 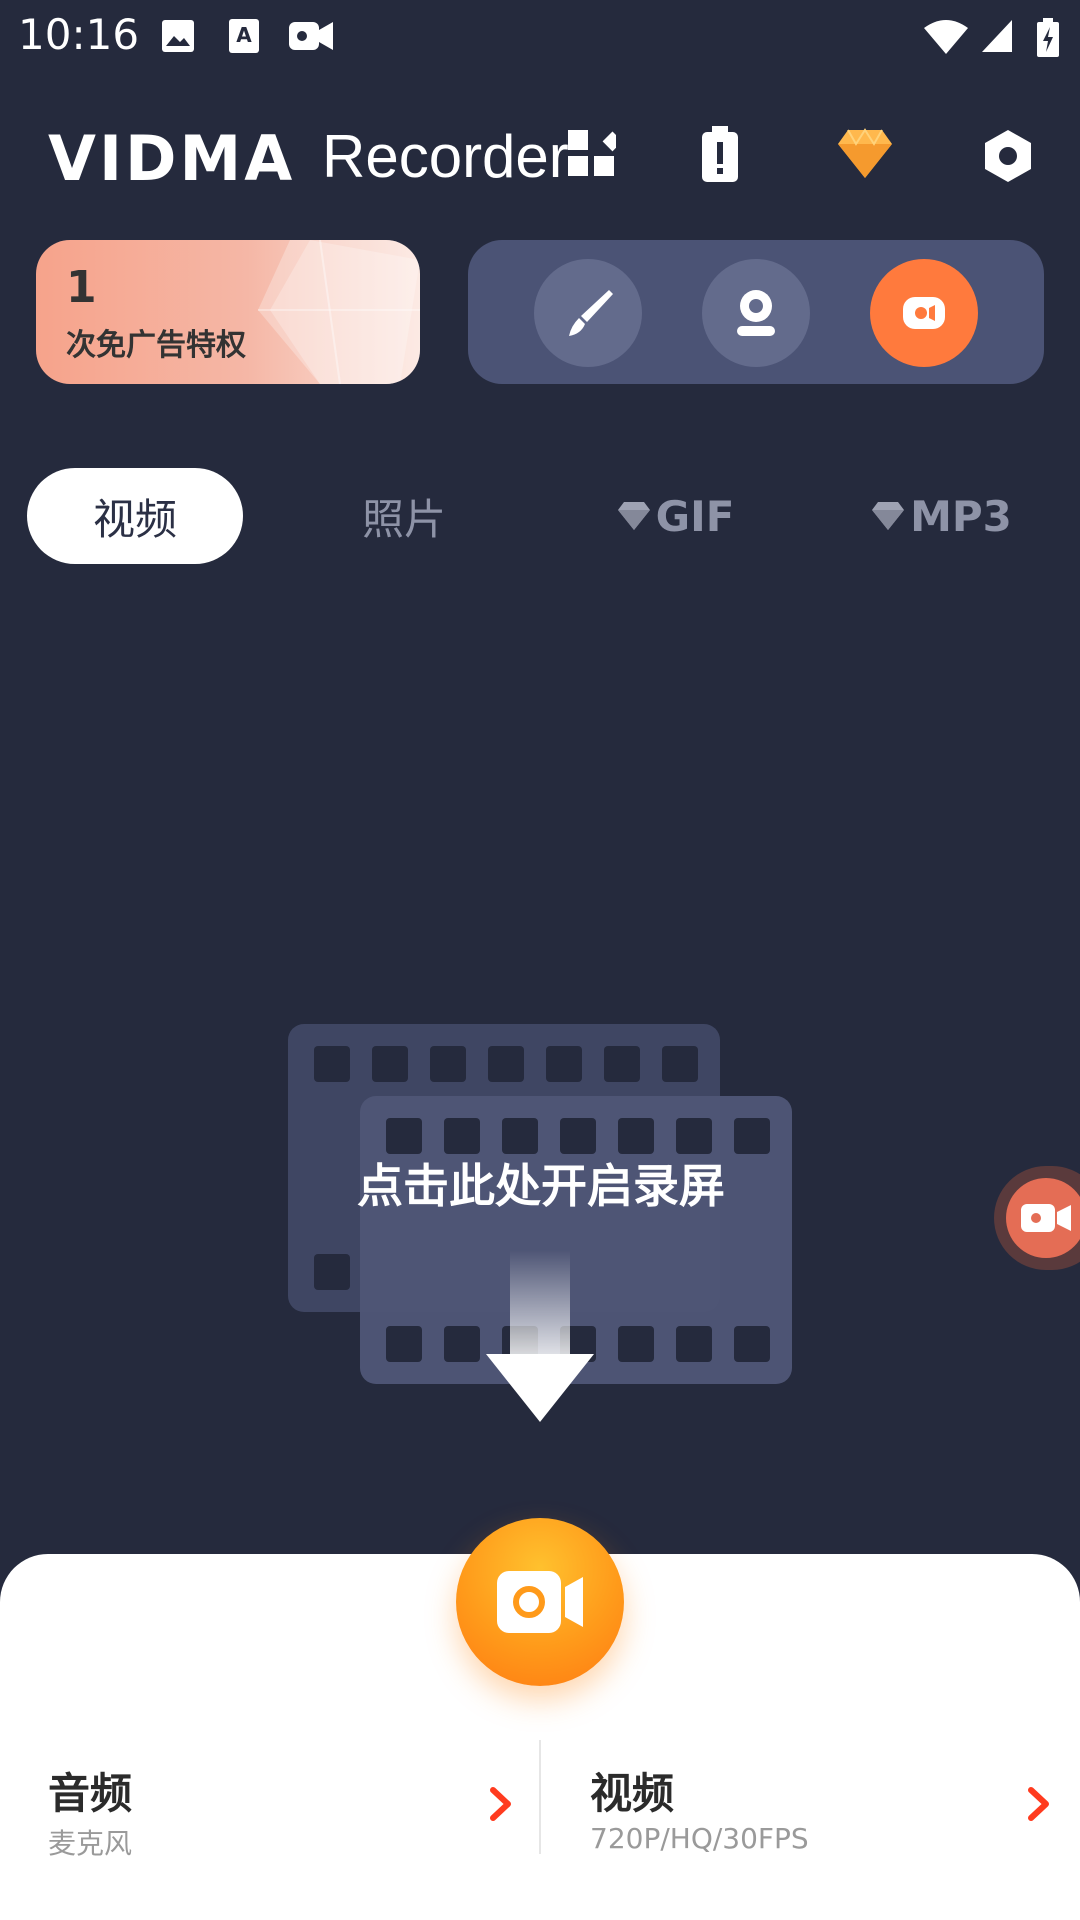 I want to click on brush-tool-button, so click(x=588, y=313).